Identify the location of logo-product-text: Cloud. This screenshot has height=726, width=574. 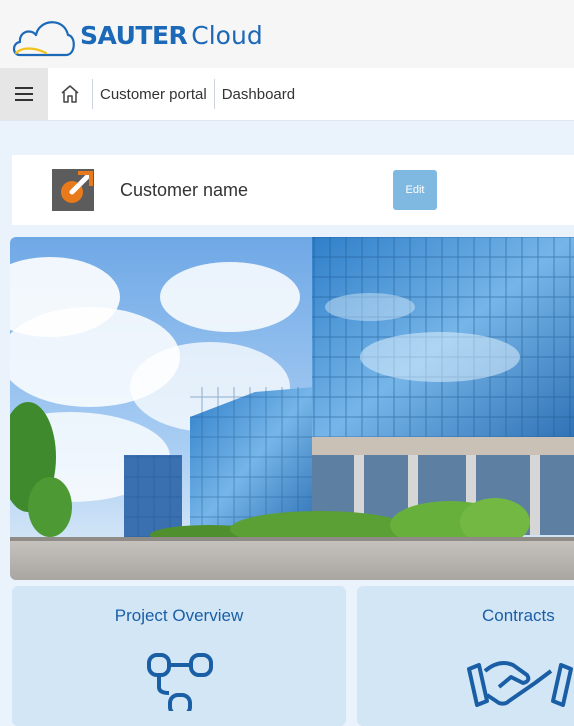
(227, 35).